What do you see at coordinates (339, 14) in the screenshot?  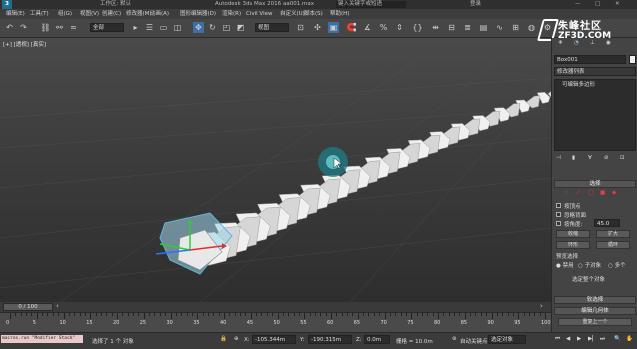 I see `menu-item-12: 帮助(H)` at bounding box center [339, 14].